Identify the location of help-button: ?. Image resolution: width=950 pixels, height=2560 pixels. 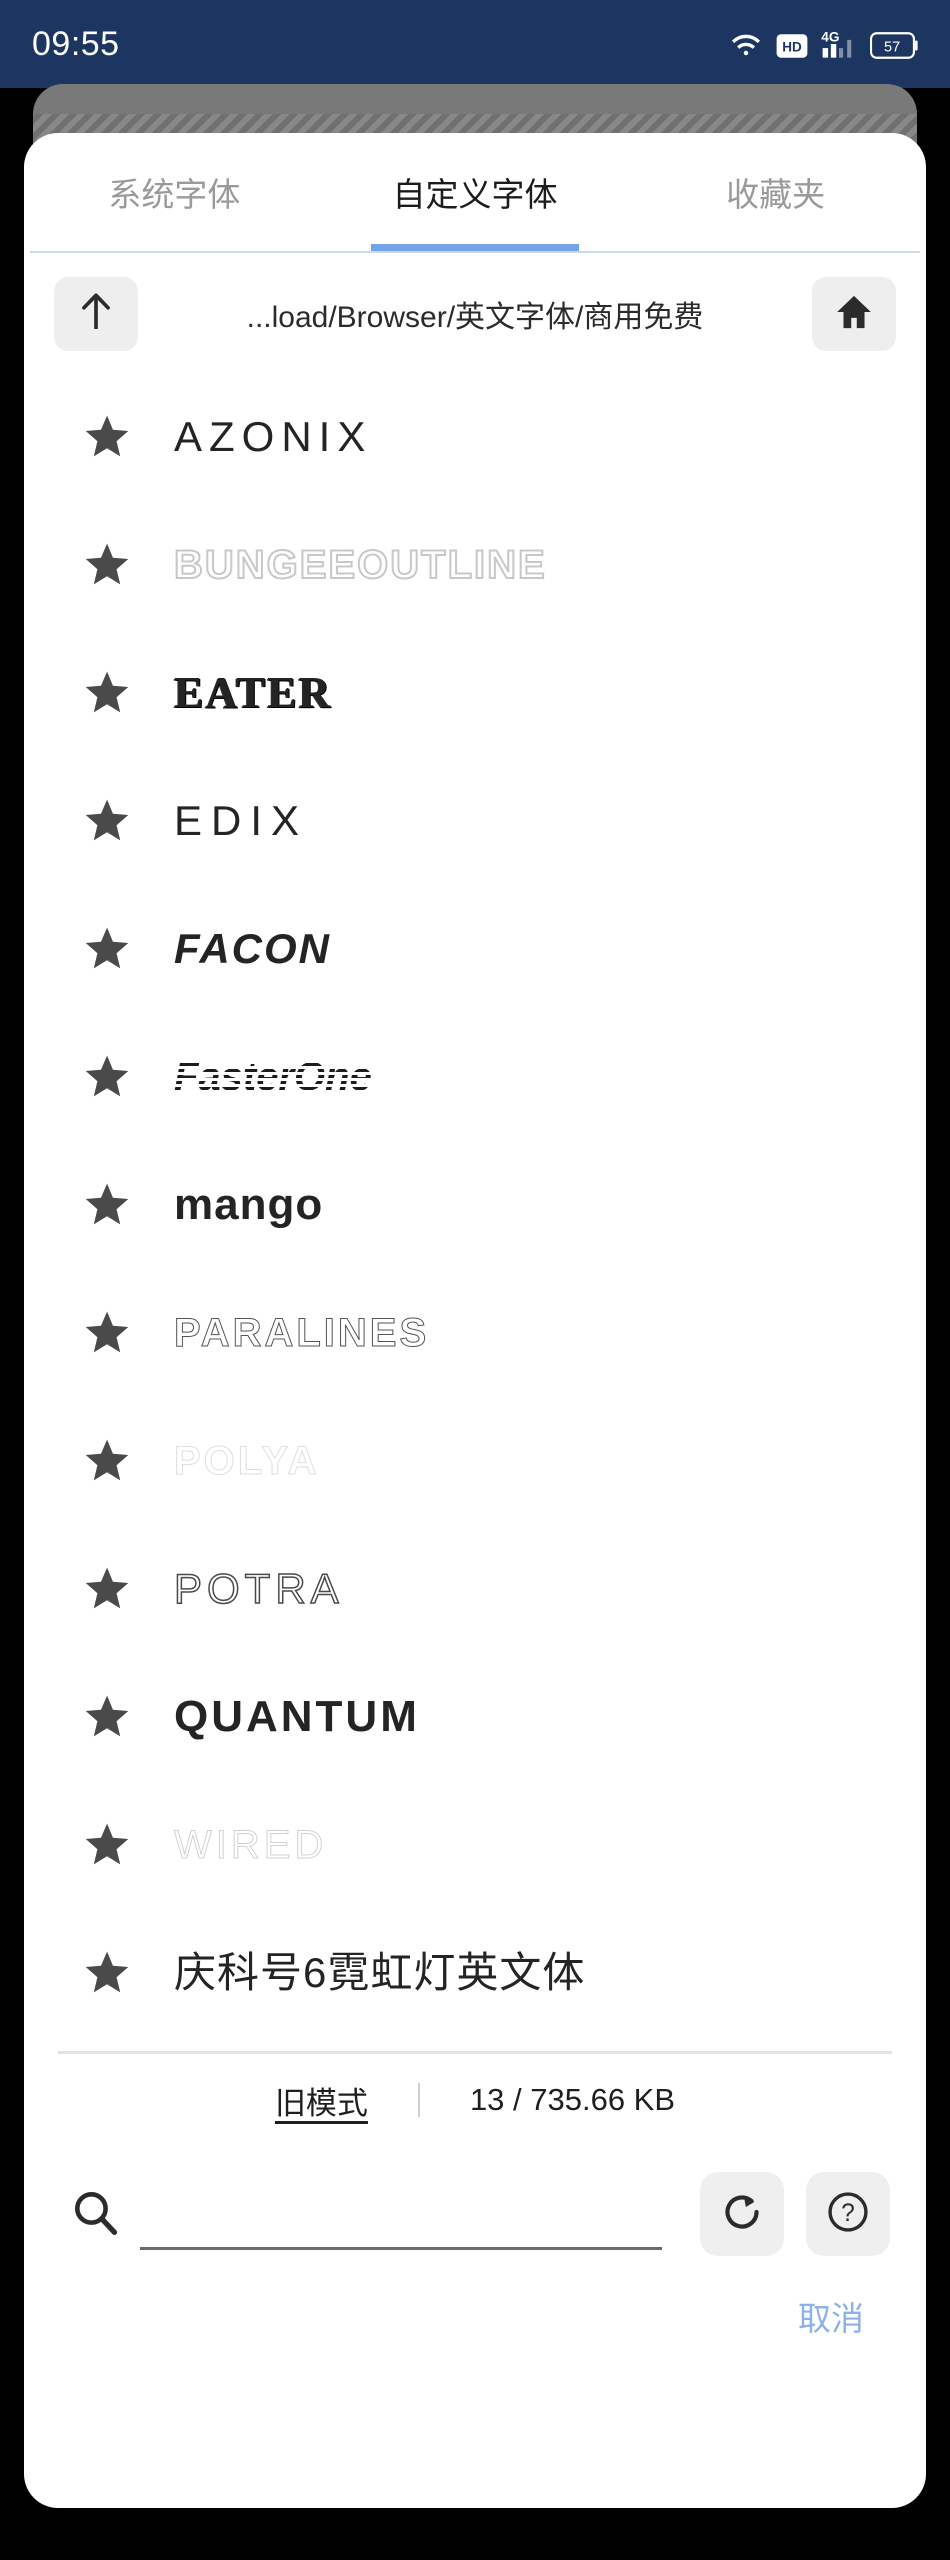
(848, 2214).